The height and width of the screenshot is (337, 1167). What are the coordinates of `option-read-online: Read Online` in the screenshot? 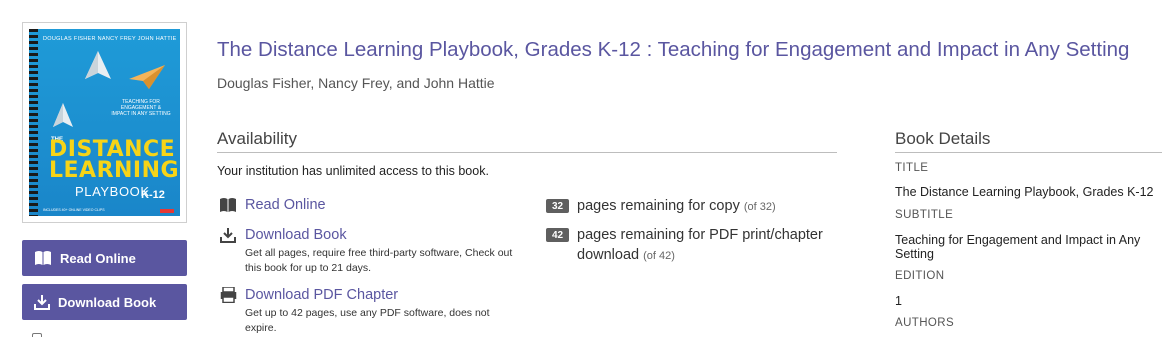 It's located at (272, 205).